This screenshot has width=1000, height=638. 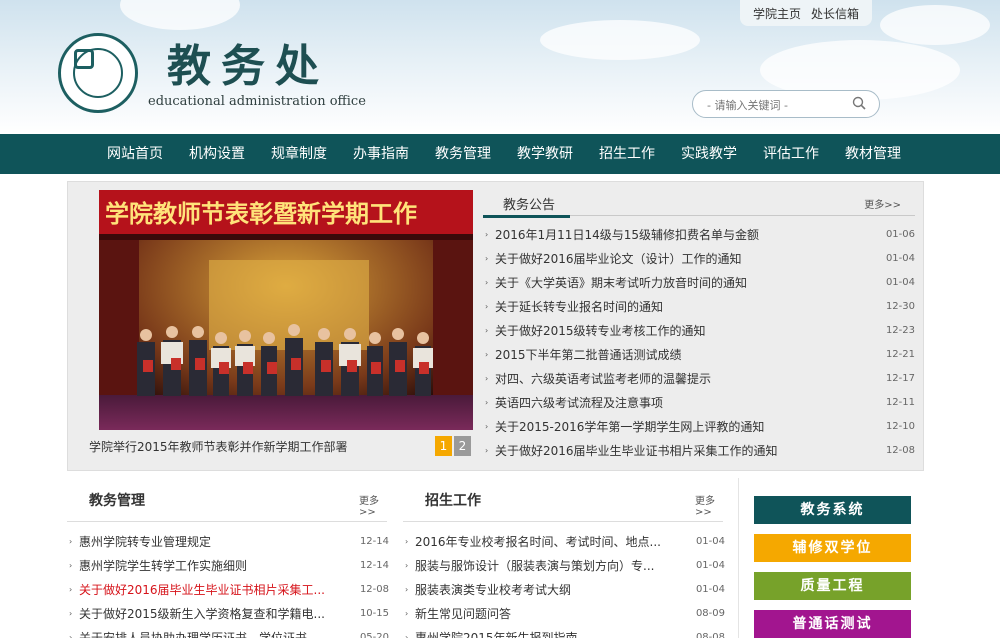 I want to click on list-item: › 关于《大学英语》期末考试听力放音时间的通知 01-04, so click(x=699, y=283).